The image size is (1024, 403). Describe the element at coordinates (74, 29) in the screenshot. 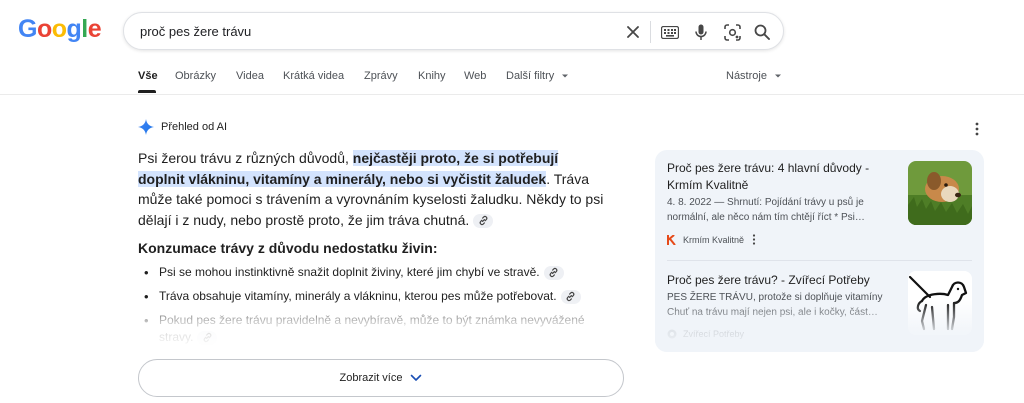

I see `logo-letter-g2: g` at that location.